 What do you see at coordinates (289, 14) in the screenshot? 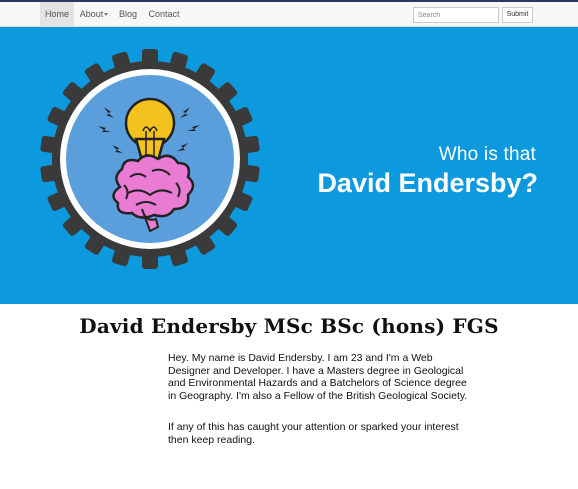
I see `navbar: Home About Blog Contact Submit` at bounding box center [289, 14].